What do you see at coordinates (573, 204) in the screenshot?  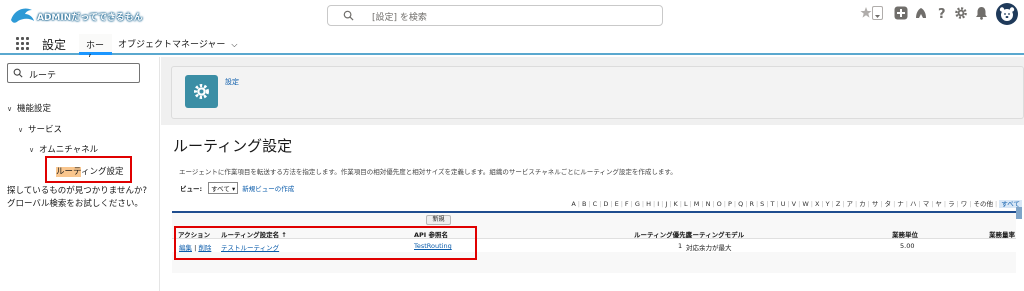 I see `alpha-filter-link: A` at bounding box center [573, 204].